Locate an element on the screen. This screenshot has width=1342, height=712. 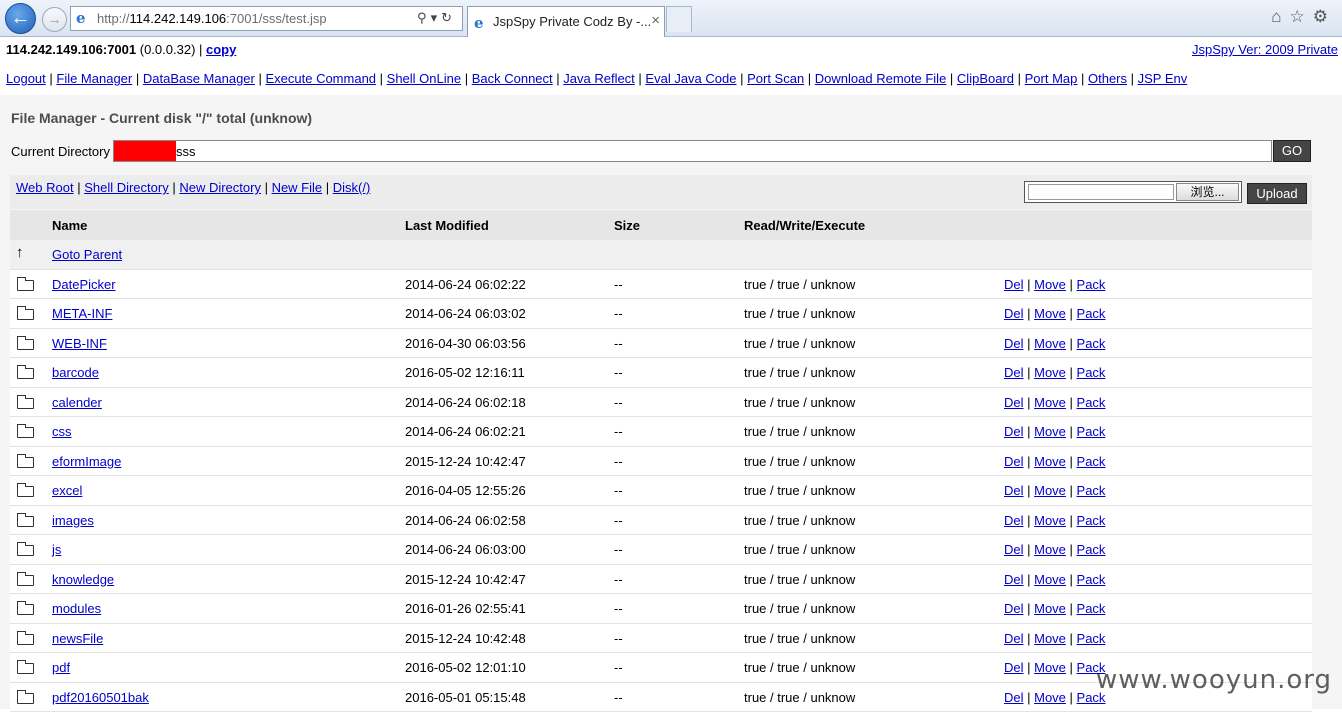
menu-execute-command: Execute Command is located at coordinates (320, 78).